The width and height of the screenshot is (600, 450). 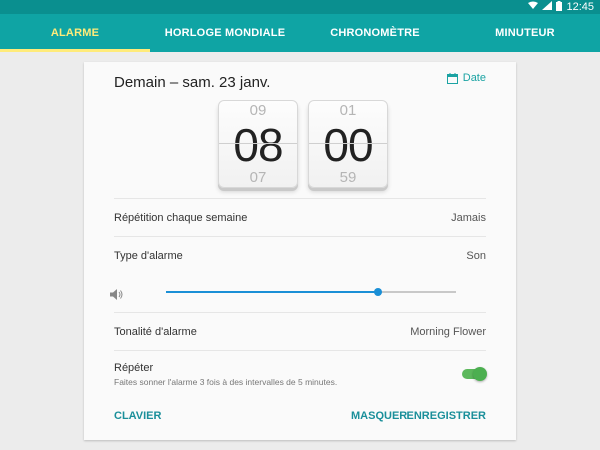 I want to click on signal-icon, so click(x=547, y=7).